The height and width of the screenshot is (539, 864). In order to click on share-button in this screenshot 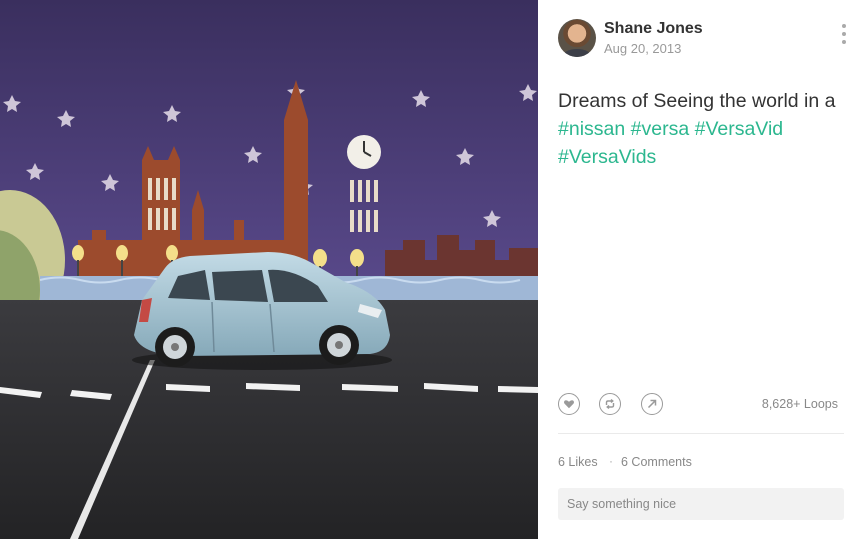, I will do `click(652, 404)`.